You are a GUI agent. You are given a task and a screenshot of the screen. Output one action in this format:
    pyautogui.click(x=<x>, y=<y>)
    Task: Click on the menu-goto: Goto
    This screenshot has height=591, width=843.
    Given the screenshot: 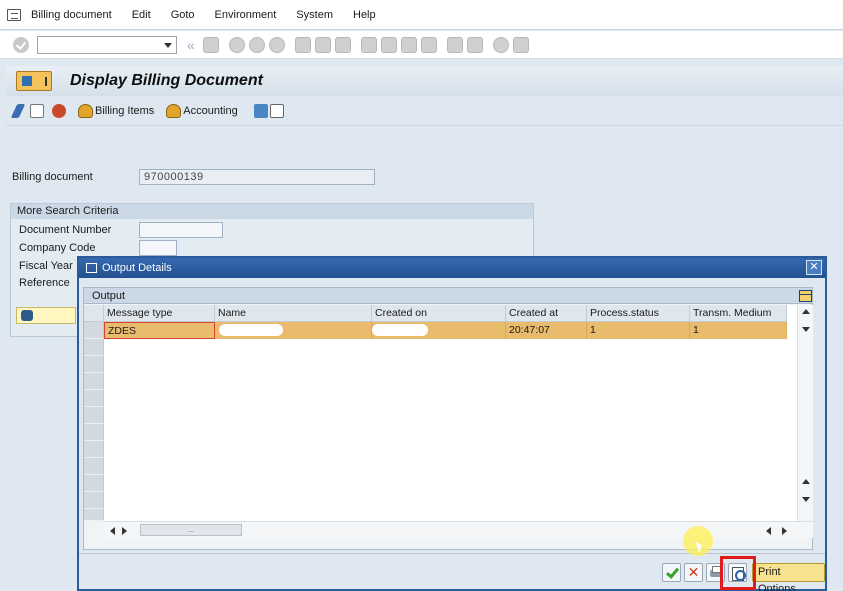 What is the action you would take?
    pyautogui.click(x=183, y=15)
    